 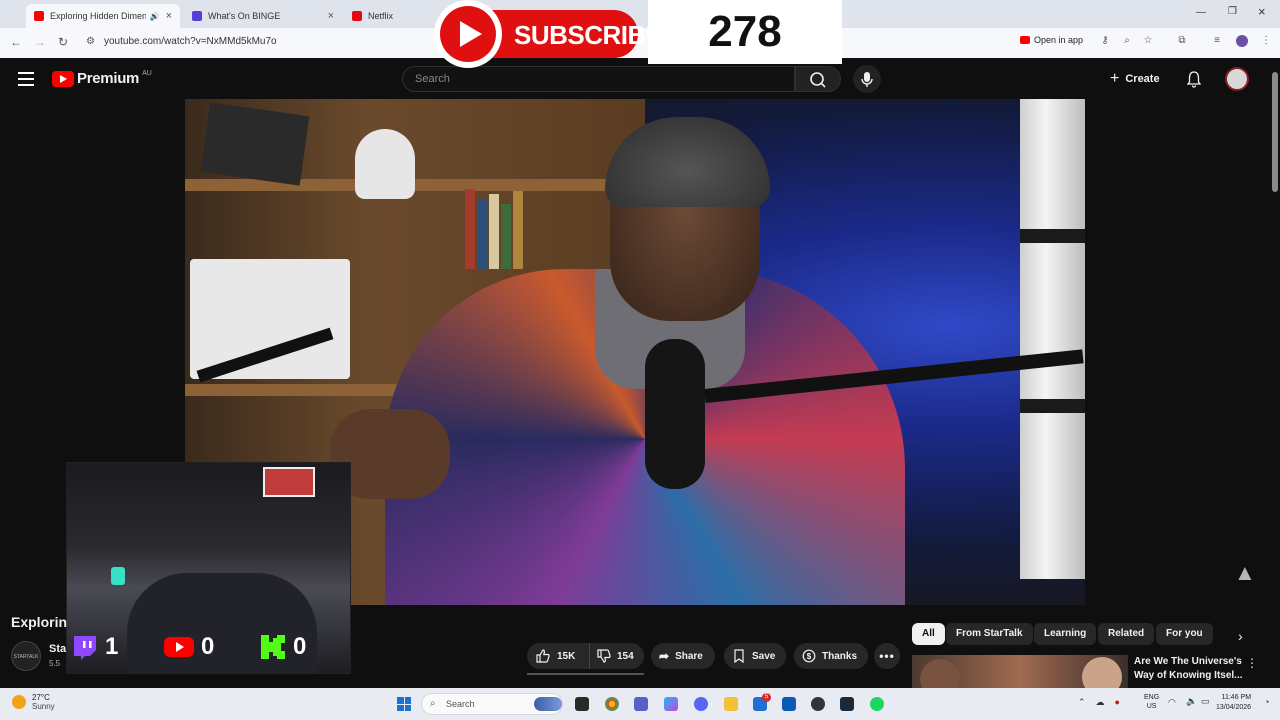 What do you see at coordinates (57, 649) in the screenshot?
I see `channel-name: Sta` at bounding box center [57, 649].